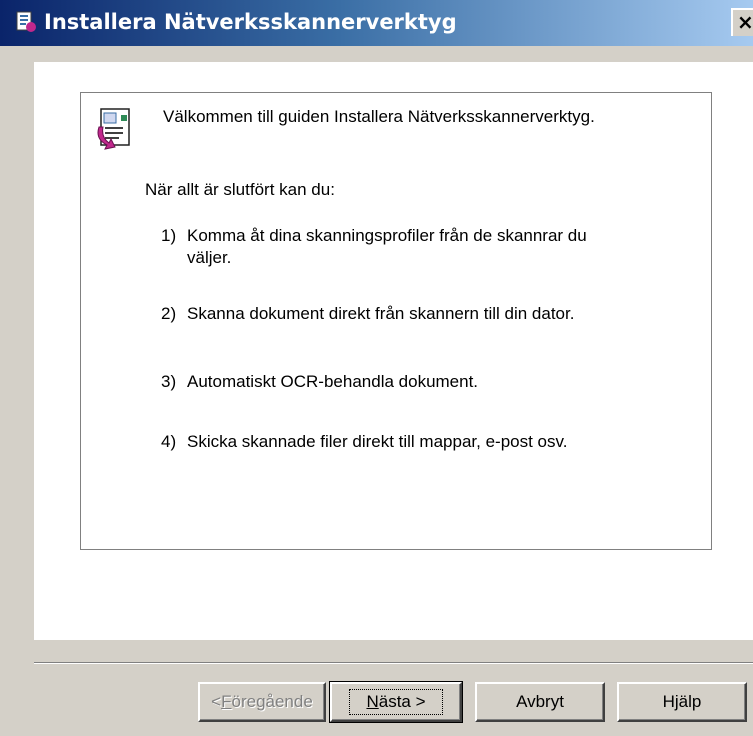  Describe the element at coordinates (118, 130) in the screenshot. I see `wizard-icon` at that location.